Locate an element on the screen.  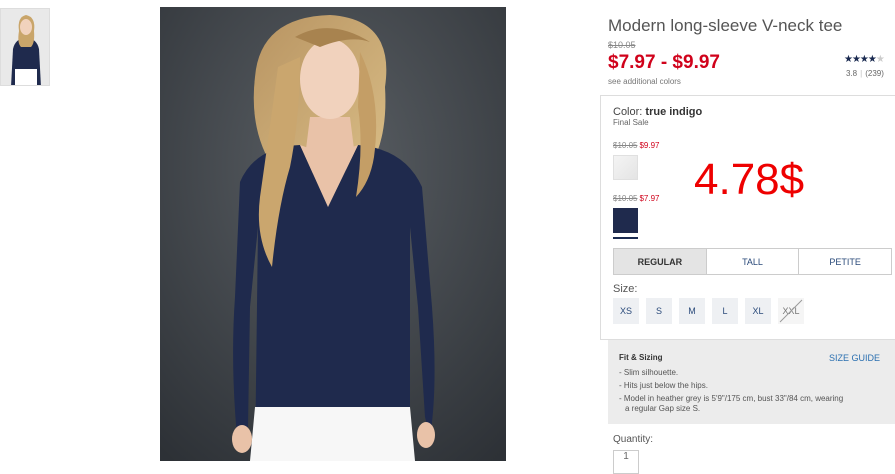
color-swatch-white is located at coordinates (625, 167).